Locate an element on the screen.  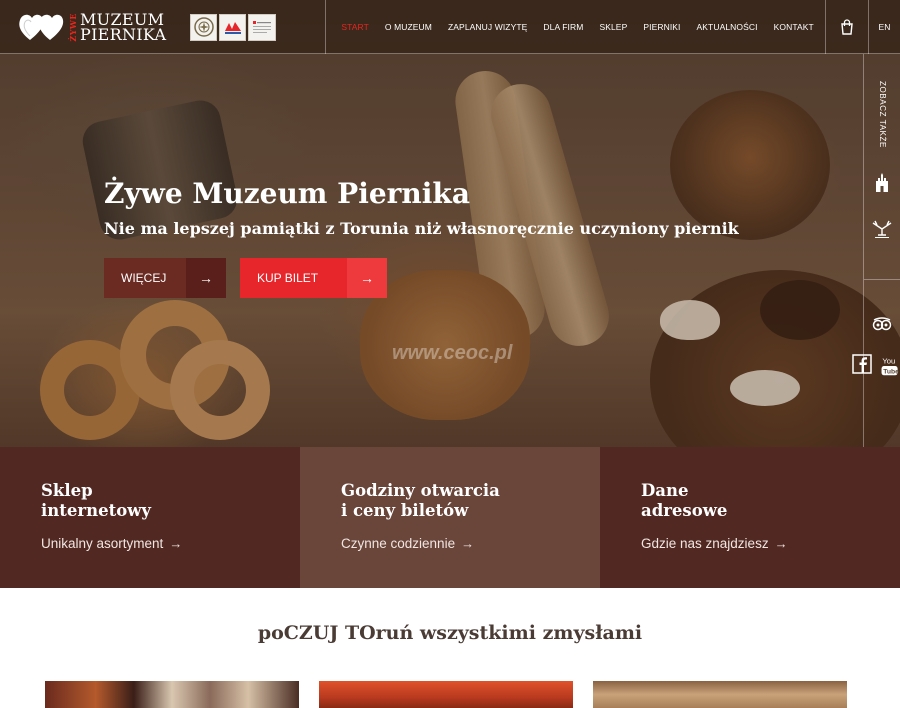
buy-ticket-button: KUP BILET → is located at coordinates (313, 278).